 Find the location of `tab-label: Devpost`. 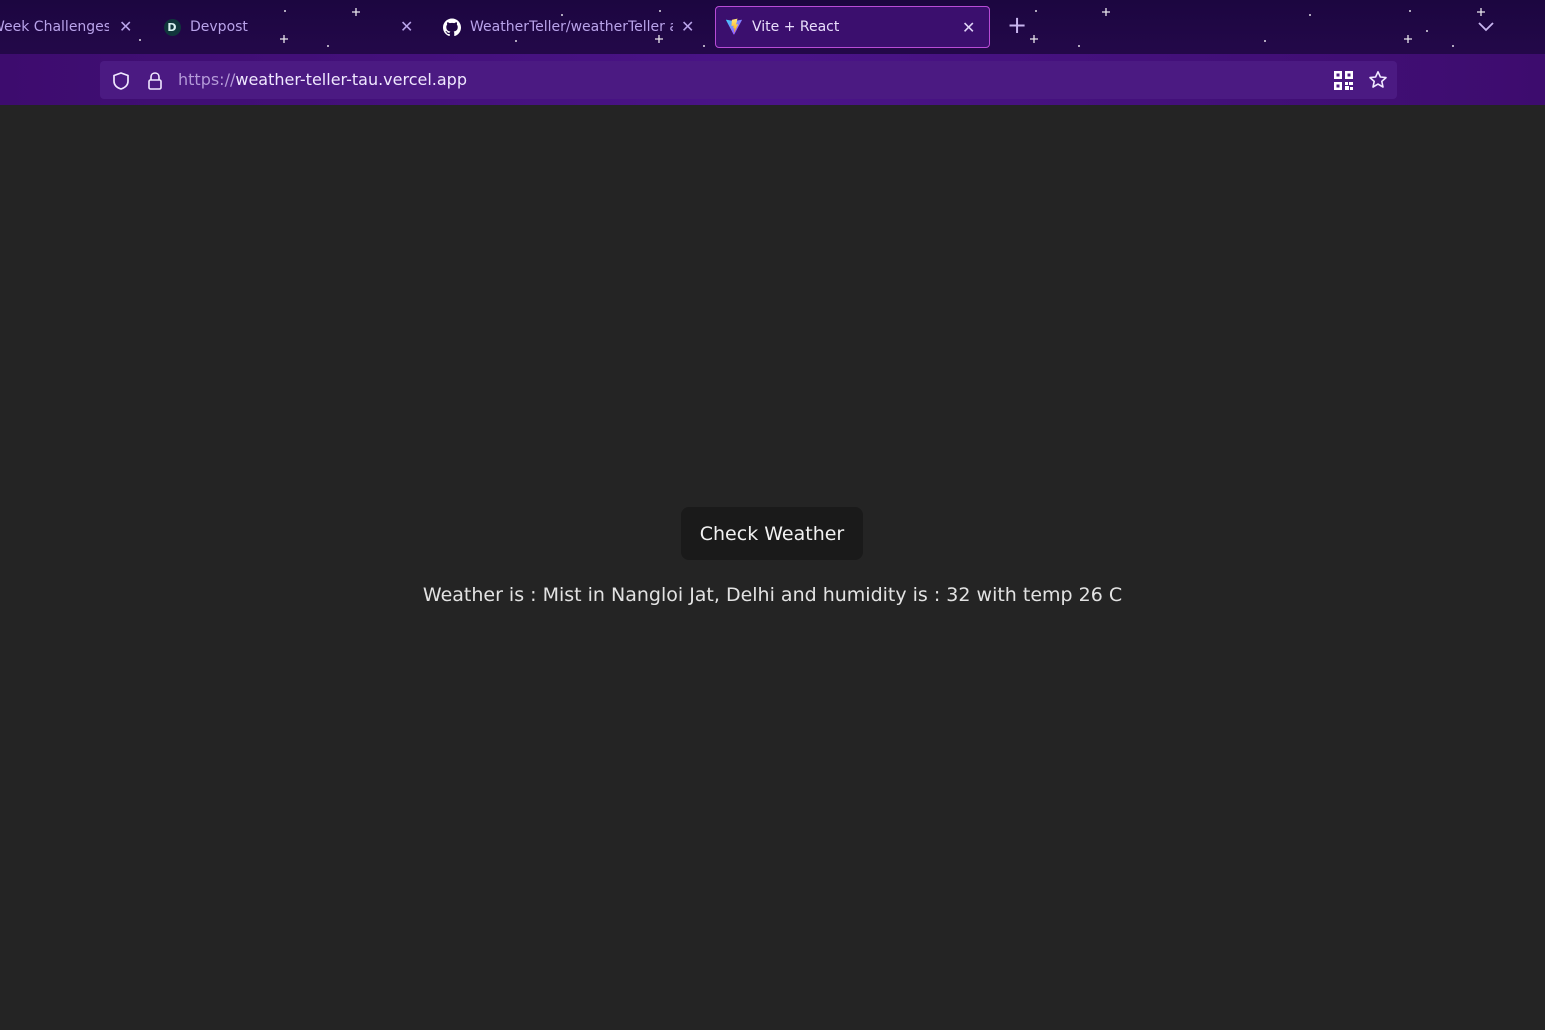

tab-label: Devpost is located at coordinates (219, 27).